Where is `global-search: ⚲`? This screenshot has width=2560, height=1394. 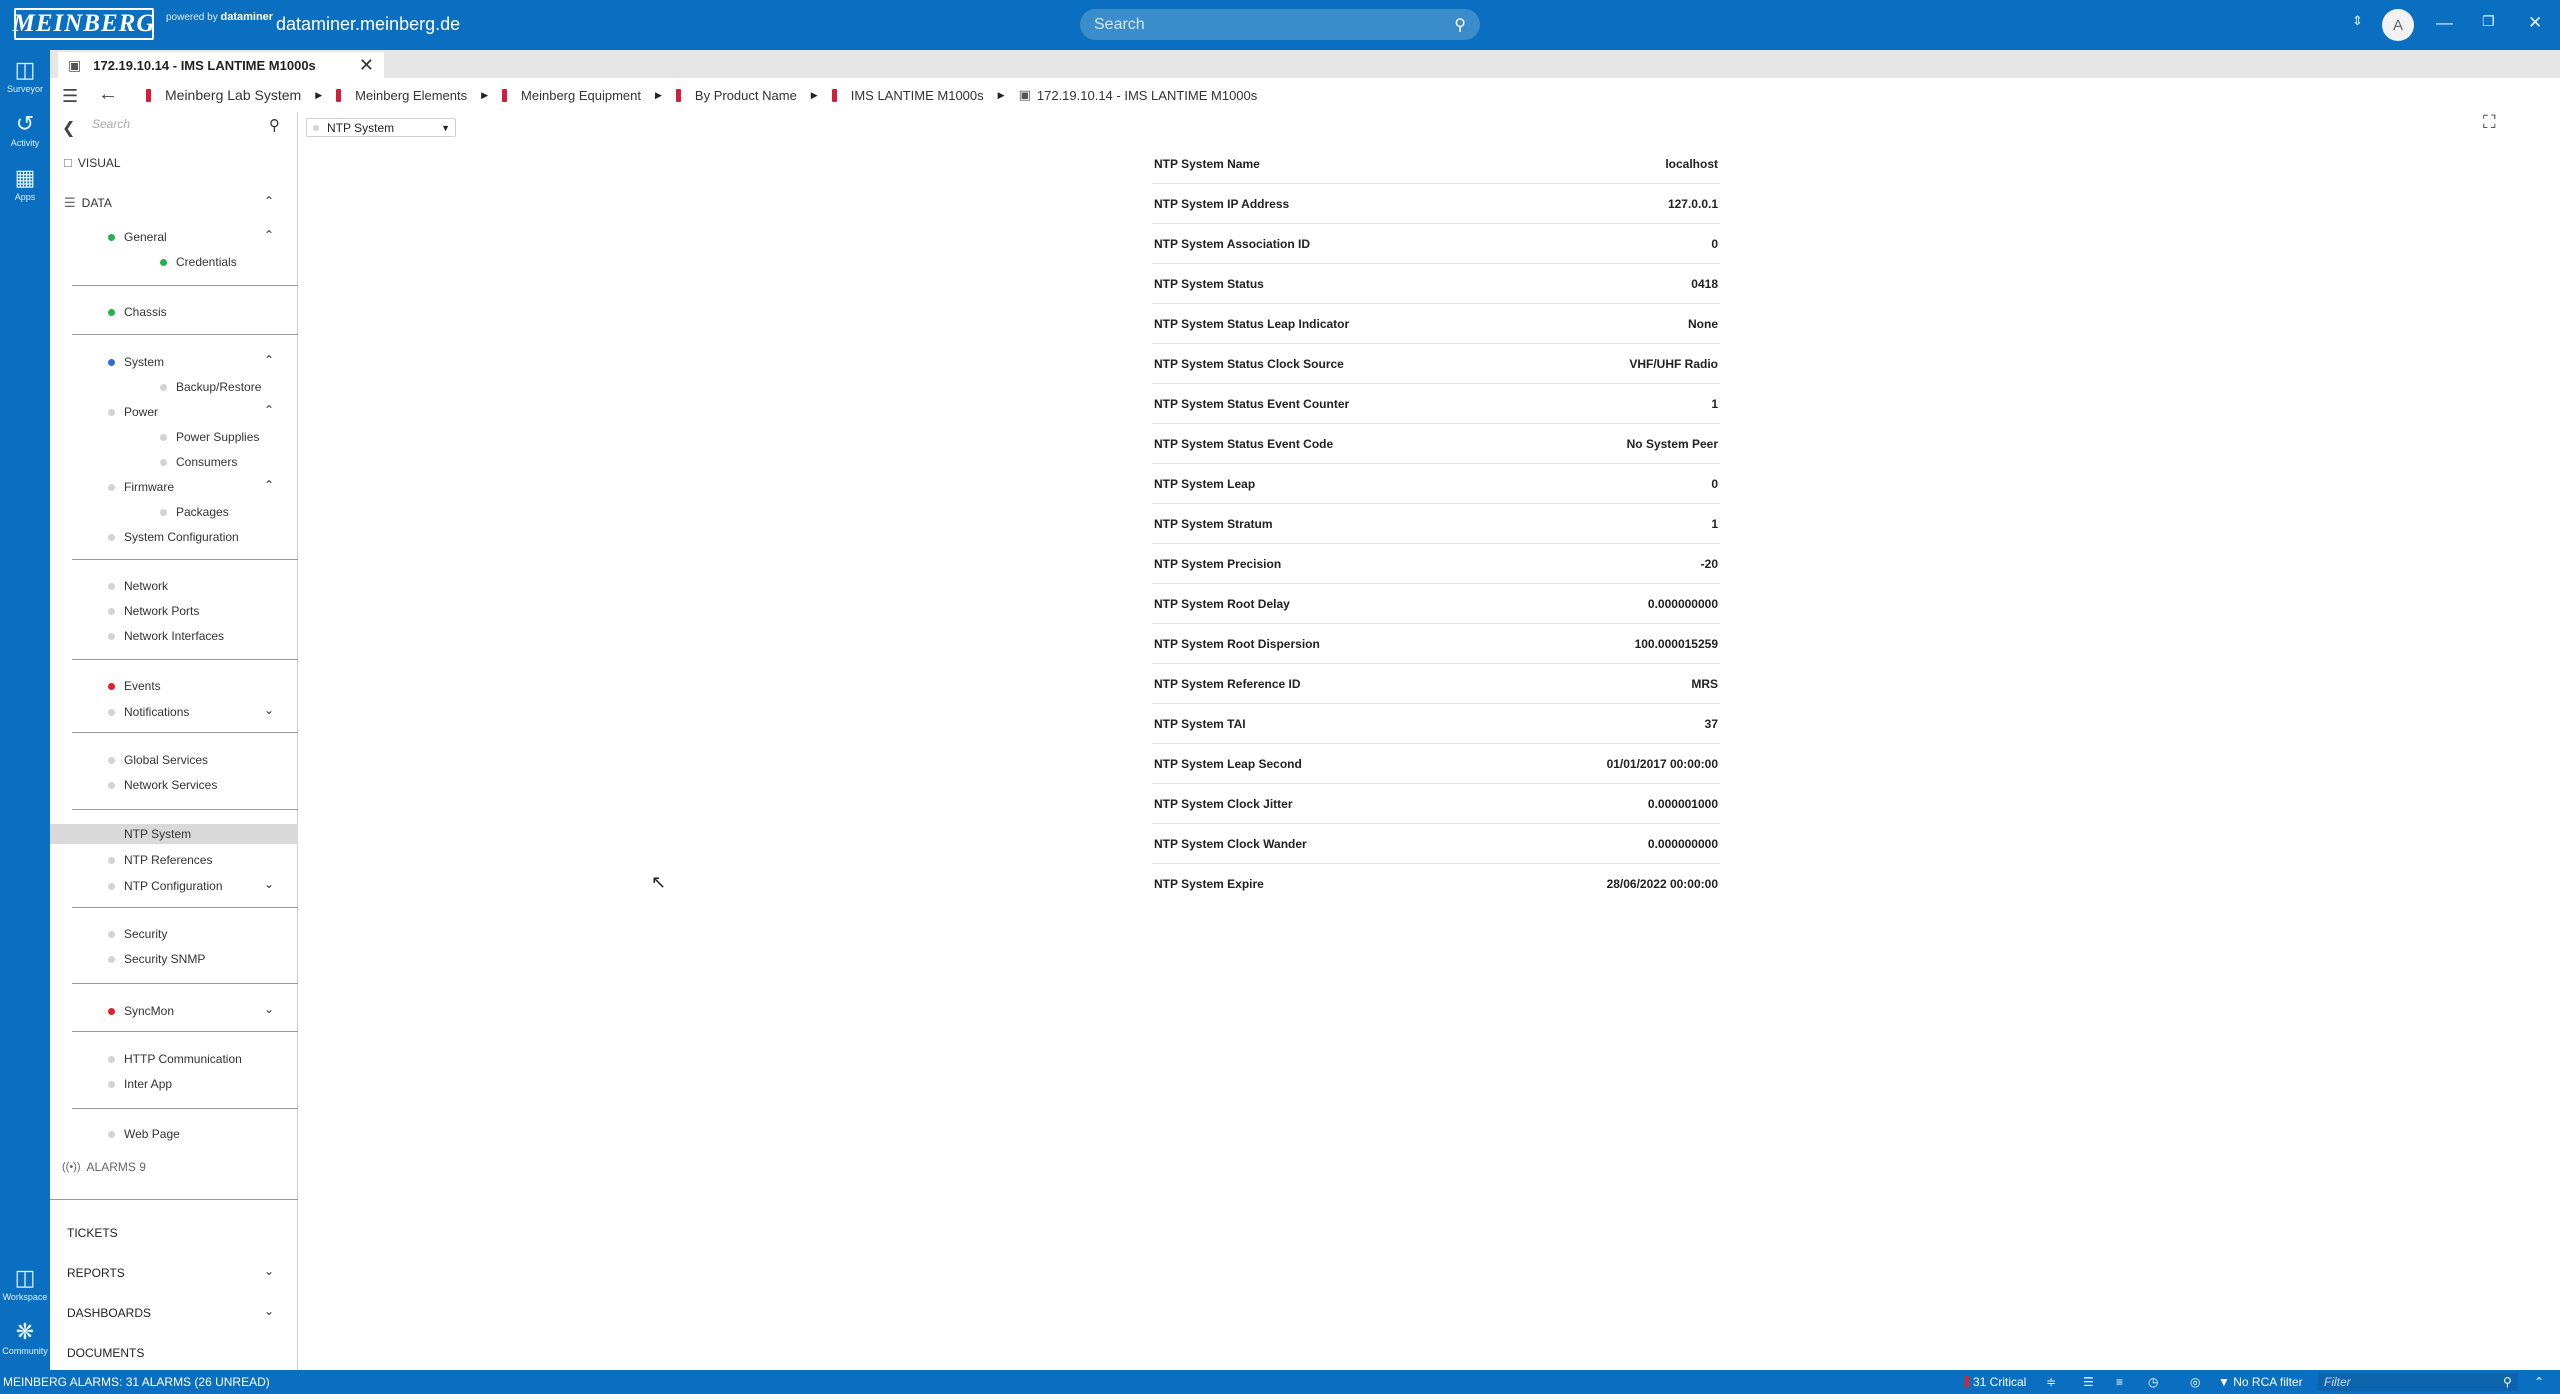 global-search: ⚲ is located at coordinates (1280, 24).